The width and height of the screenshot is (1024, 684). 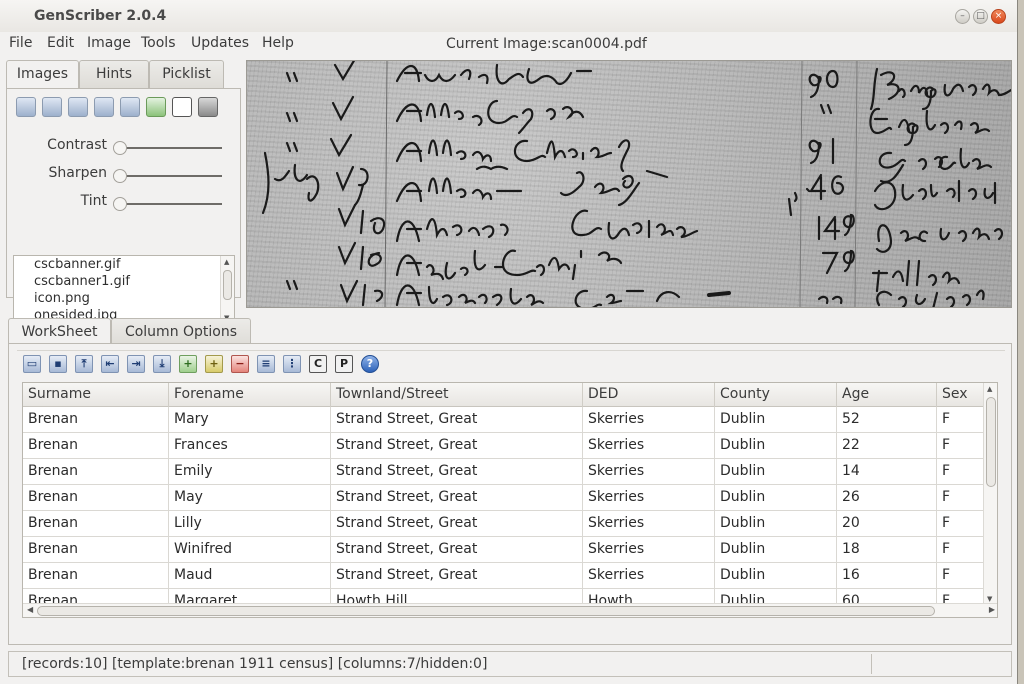 What do you see at coordinates (58, 364) in the screenshot?
I see `save-icon: ▪` at bounding box center [58, 364].